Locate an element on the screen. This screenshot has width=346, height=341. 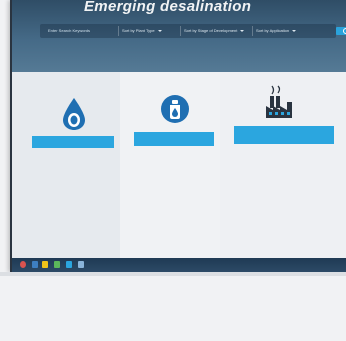
filter-stage: Sort by Stage of Development is located at coordinates (212, 31).